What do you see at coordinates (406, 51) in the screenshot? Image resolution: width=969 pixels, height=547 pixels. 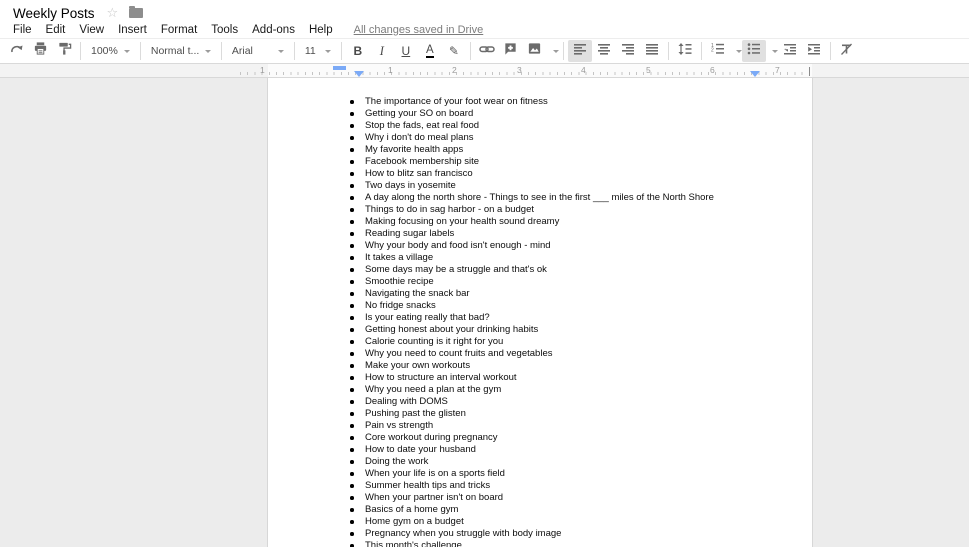 I see `underline-button: U` at bounding box center [406, 51].